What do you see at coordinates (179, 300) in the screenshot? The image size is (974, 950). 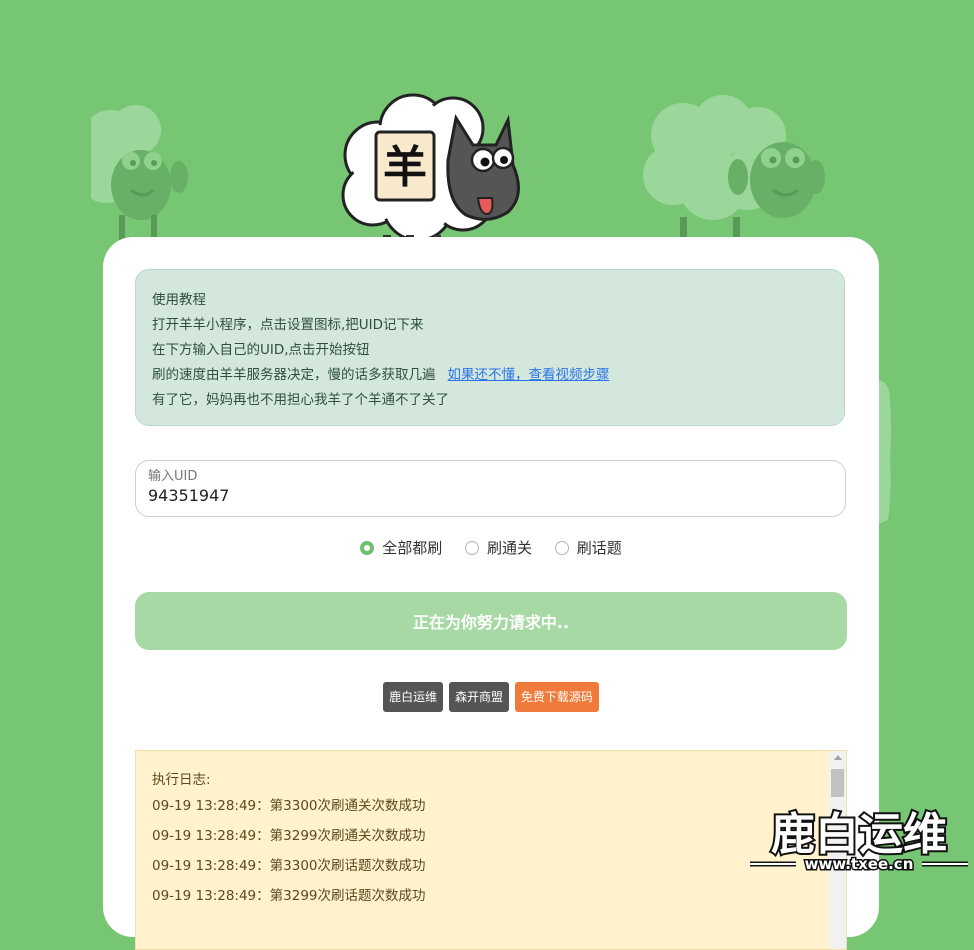 I see `tutorial-title: 使用教程` at bounding box center [179, 300].